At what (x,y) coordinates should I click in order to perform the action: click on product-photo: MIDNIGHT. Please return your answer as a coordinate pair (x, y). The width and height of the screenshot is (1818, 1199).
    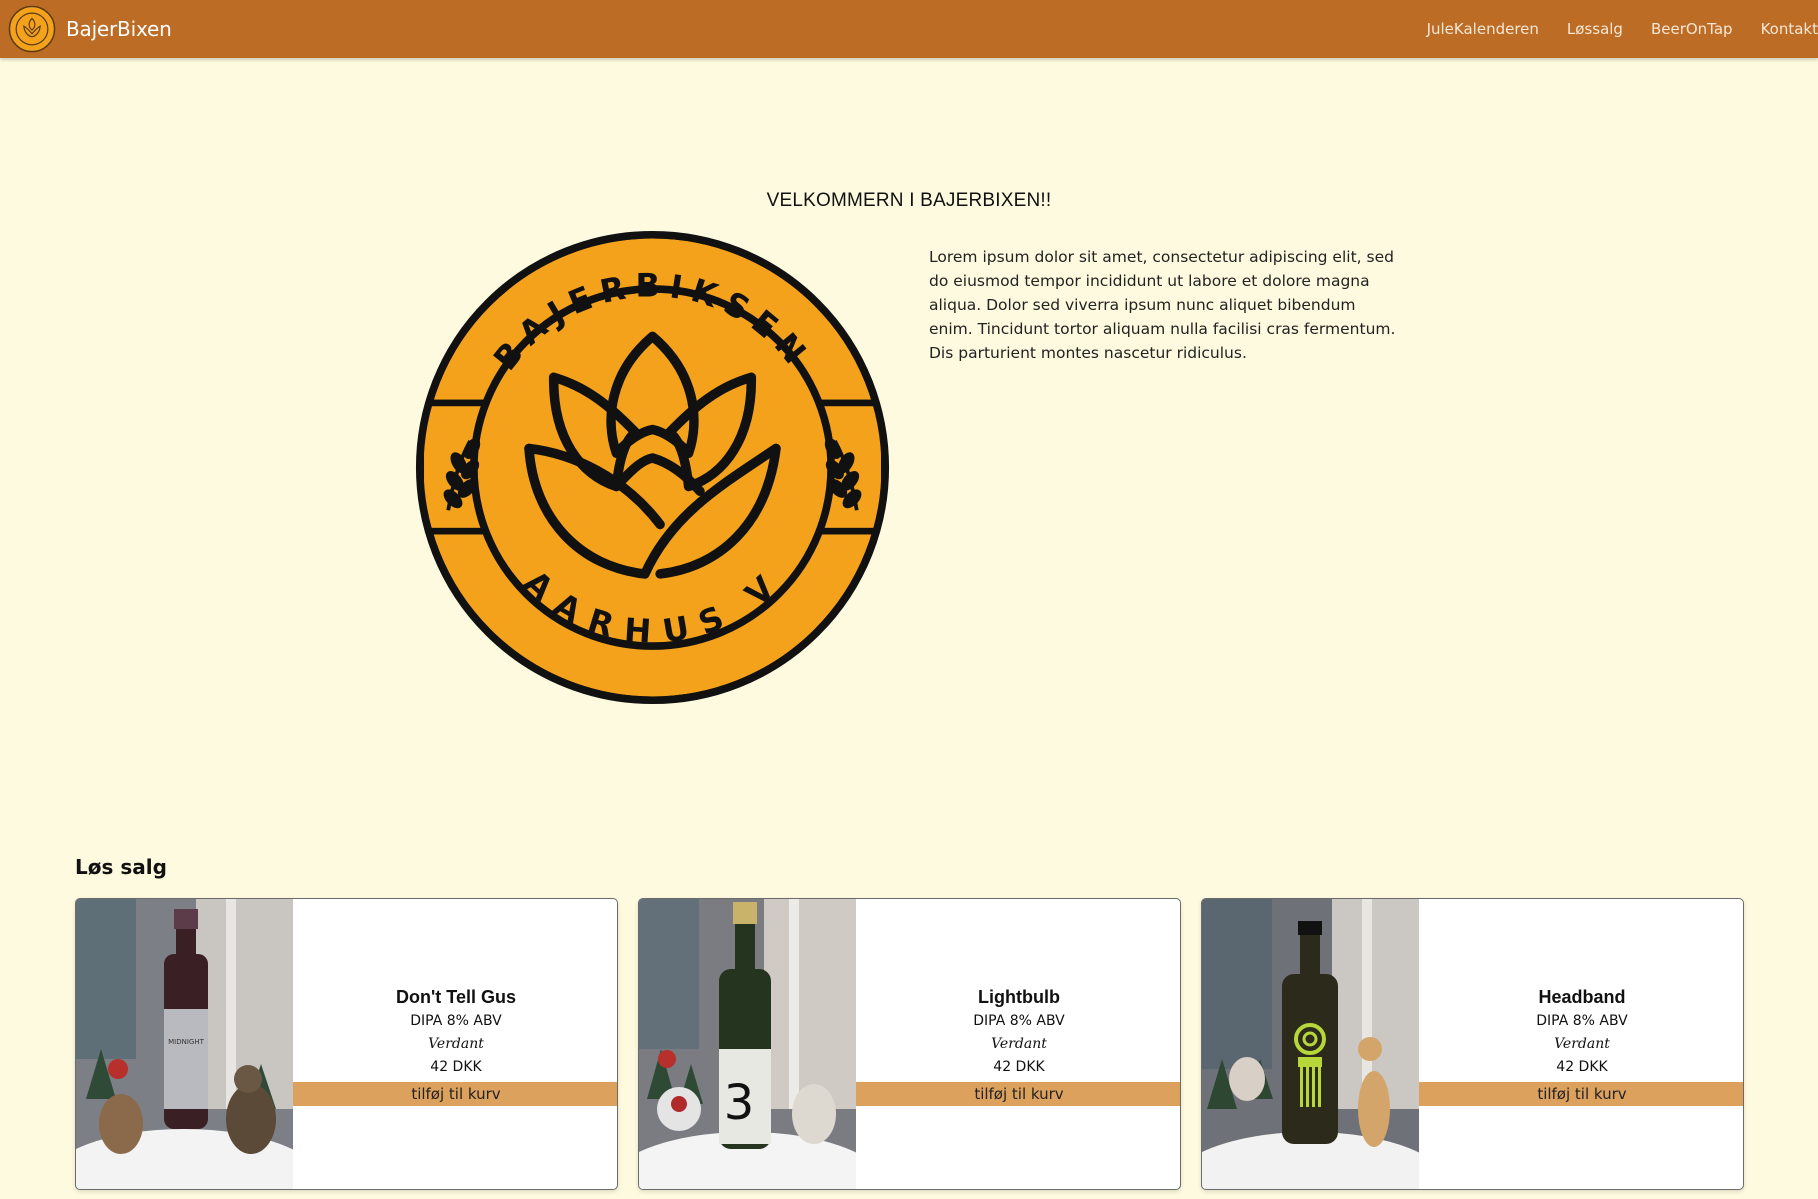
    Looking at the image, I should click on (184, 1044).